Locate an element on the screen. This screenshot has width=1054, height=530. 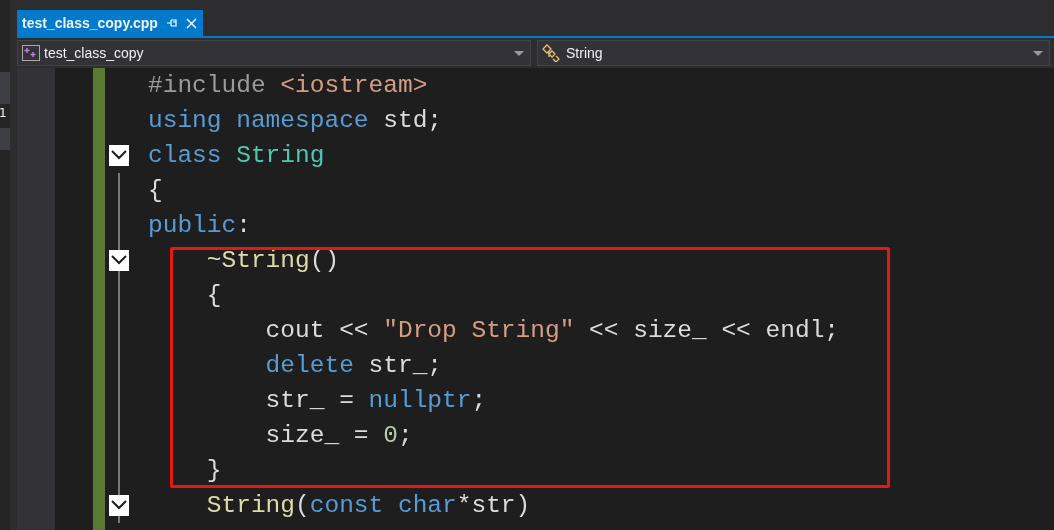
close-icon is located at coordinates (191, 23).